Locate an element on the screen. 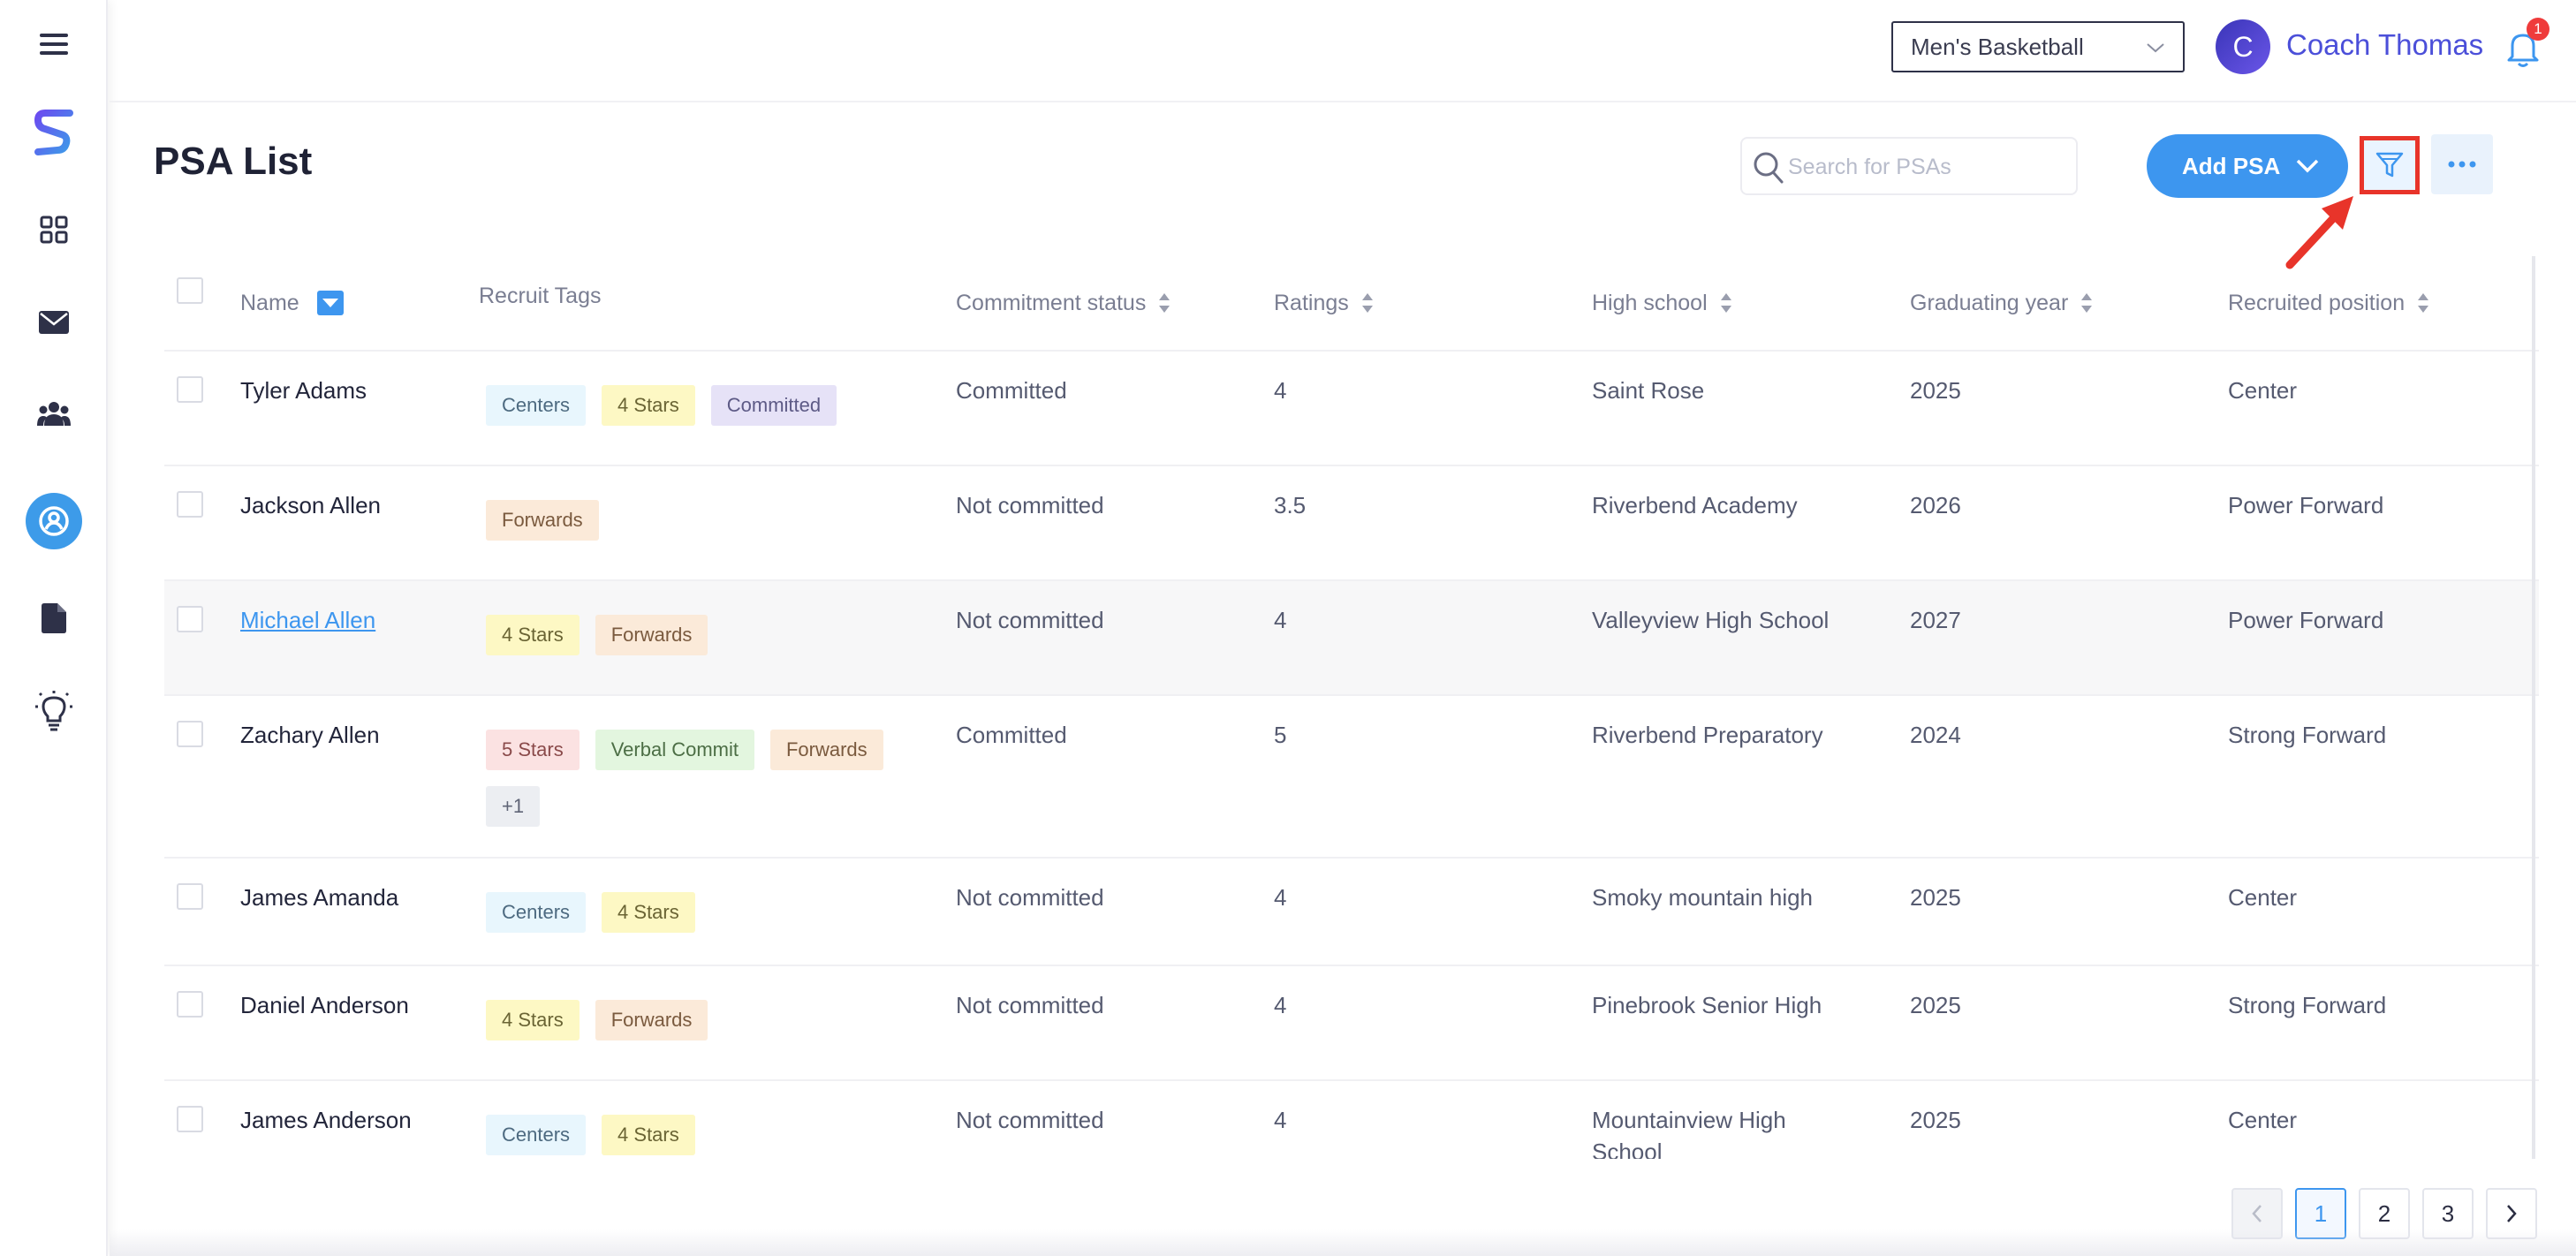  recruit-tag: Committed is located at coordinates (773, 405).